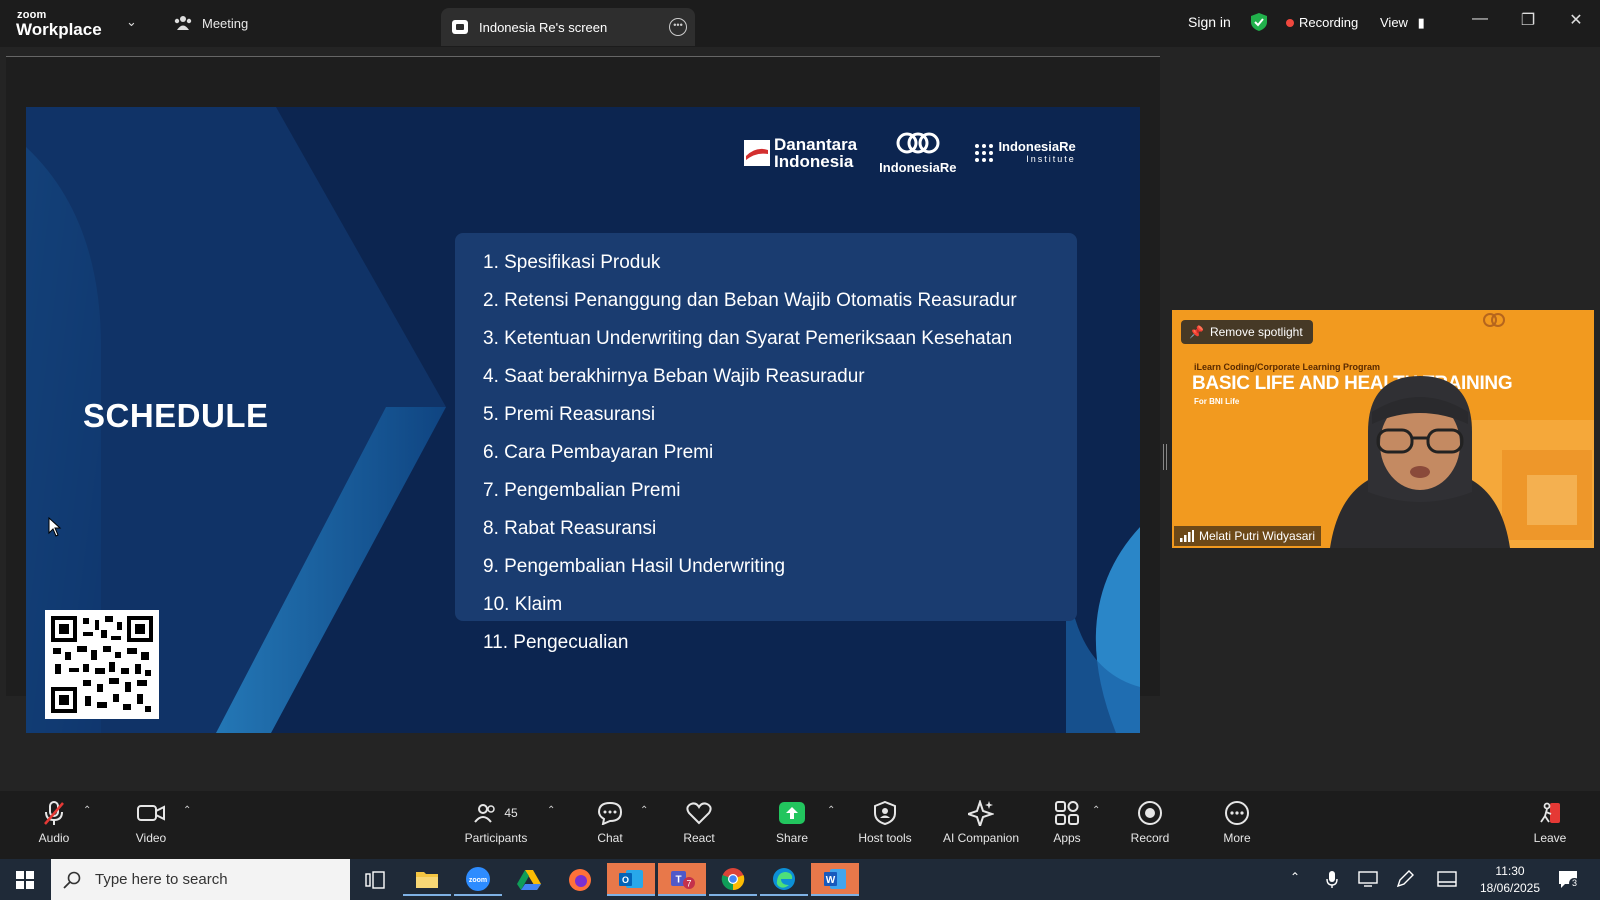  What do you see at coordinates (25, 880) in the screenshot?
I see `windows-start-icon` at bounding box center [25, 880].